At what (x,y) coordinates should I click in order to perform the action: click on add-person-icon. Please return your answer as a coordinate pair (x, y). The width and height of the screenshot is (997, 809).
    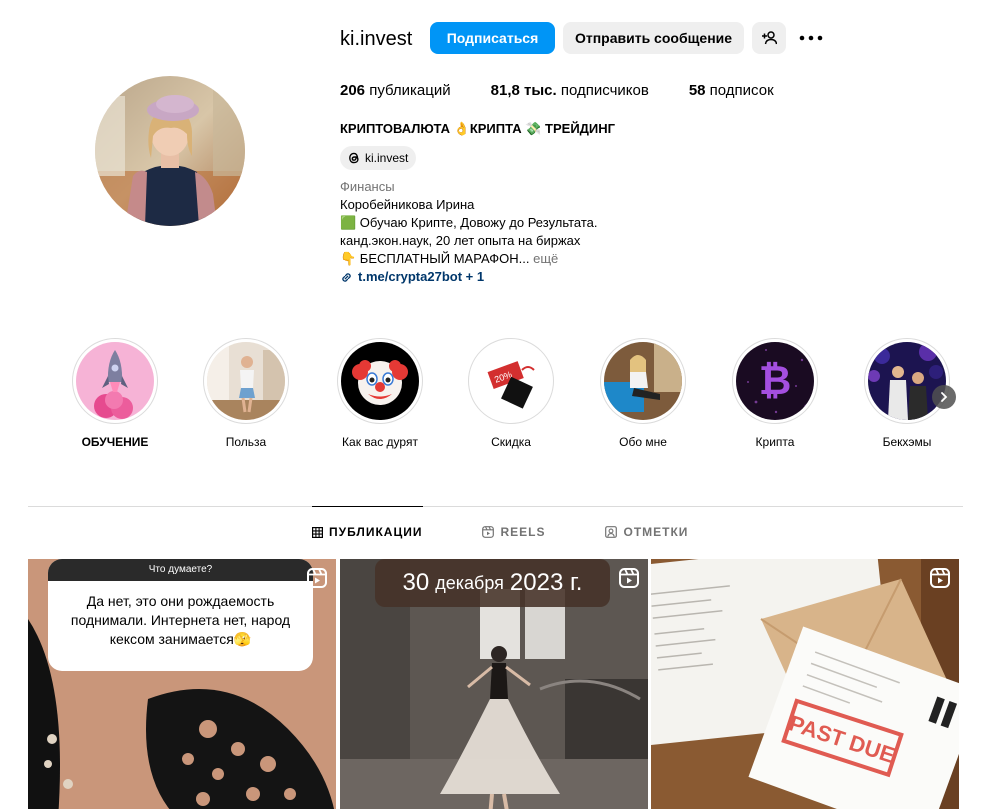
    Looking at the image, I should click on (769, 38).